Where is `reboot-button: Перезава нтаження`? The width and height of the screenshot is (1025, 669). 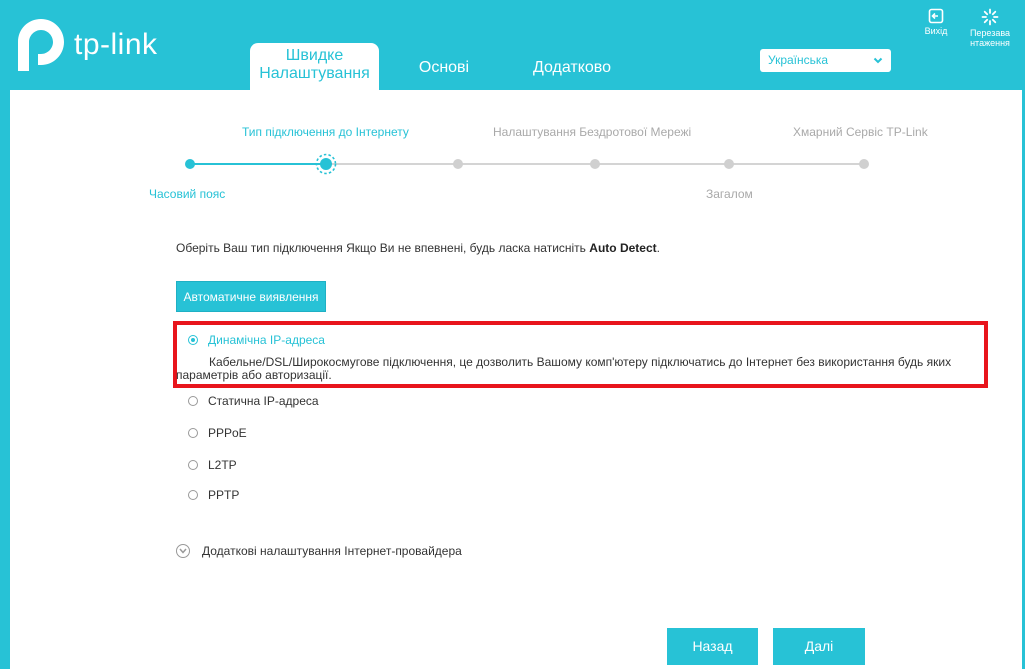 reboot-button: Перезава нтаження is located at coordinates (990, 28).